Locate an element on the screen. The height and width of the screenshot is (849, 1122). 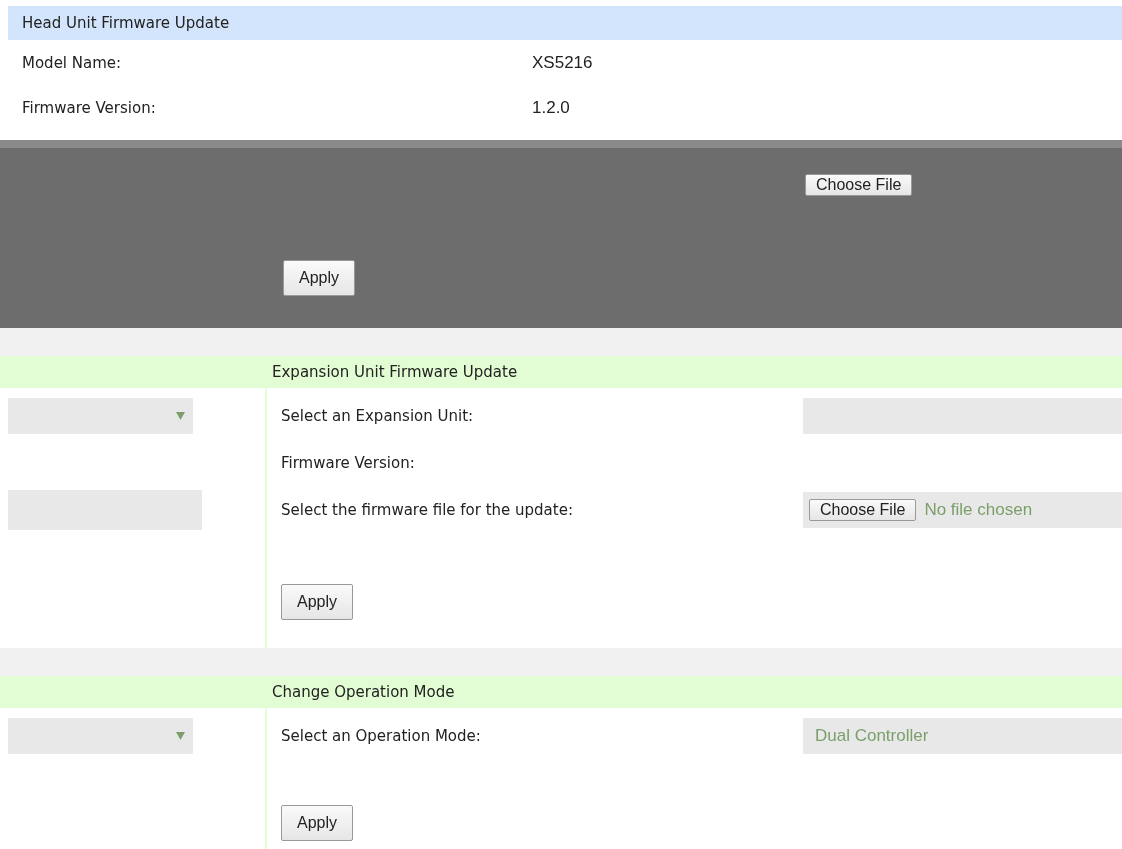
field-label: Model Name: is located at coordinates (72, 62).